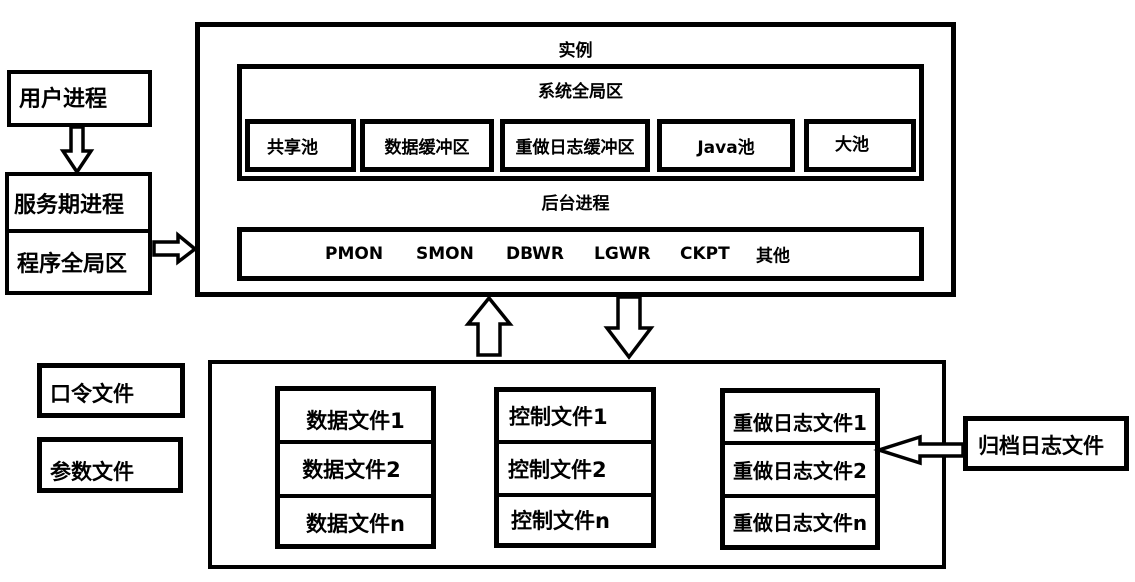 The width and height of the screenshot is (1135, 582). I want to click on background-title: 后台进程, so click(575, 204).